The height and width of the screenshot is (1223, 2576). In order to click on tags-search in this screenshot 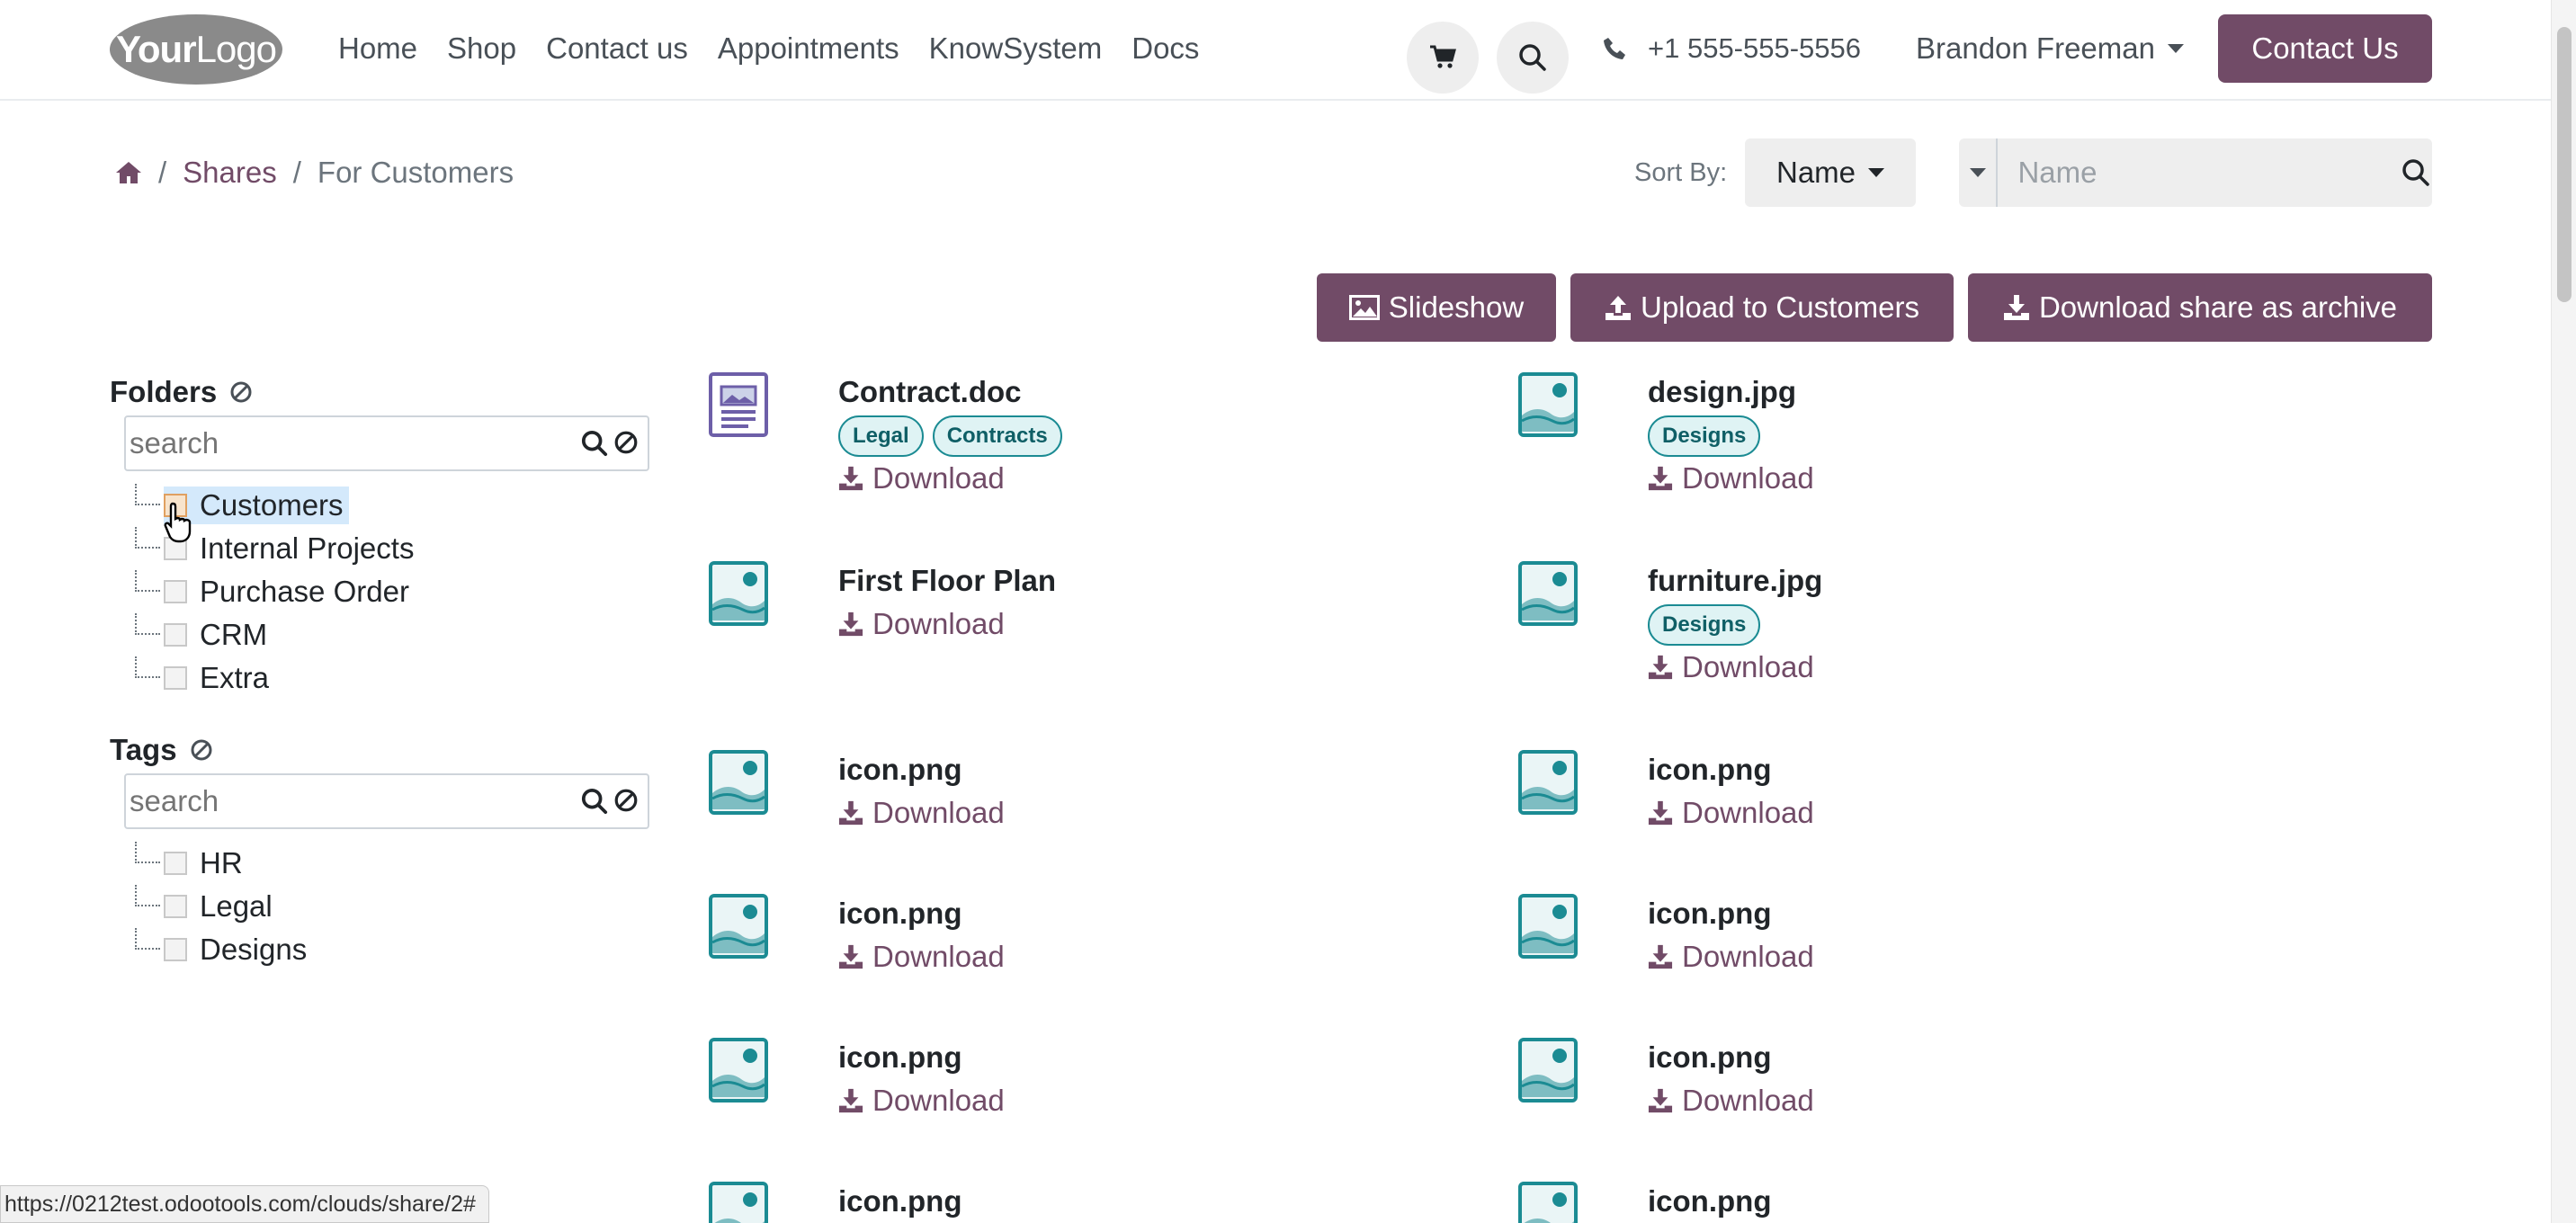, I will do `click(386, 801)`.